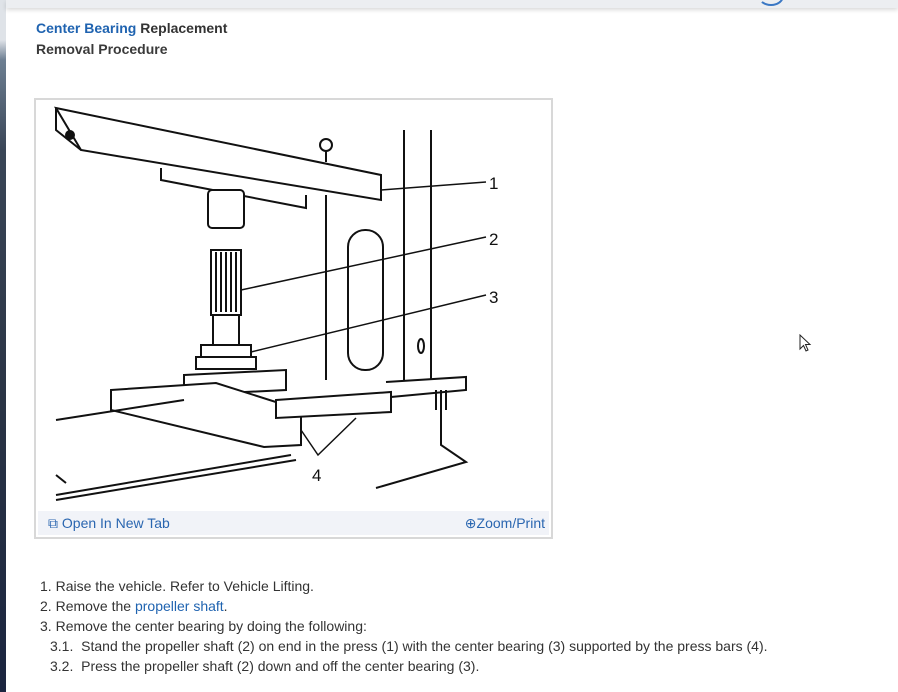 This screenshot has width=898, height=692. I want to click on propeller-shaft-link: propeller shaft, so click(179, 606).